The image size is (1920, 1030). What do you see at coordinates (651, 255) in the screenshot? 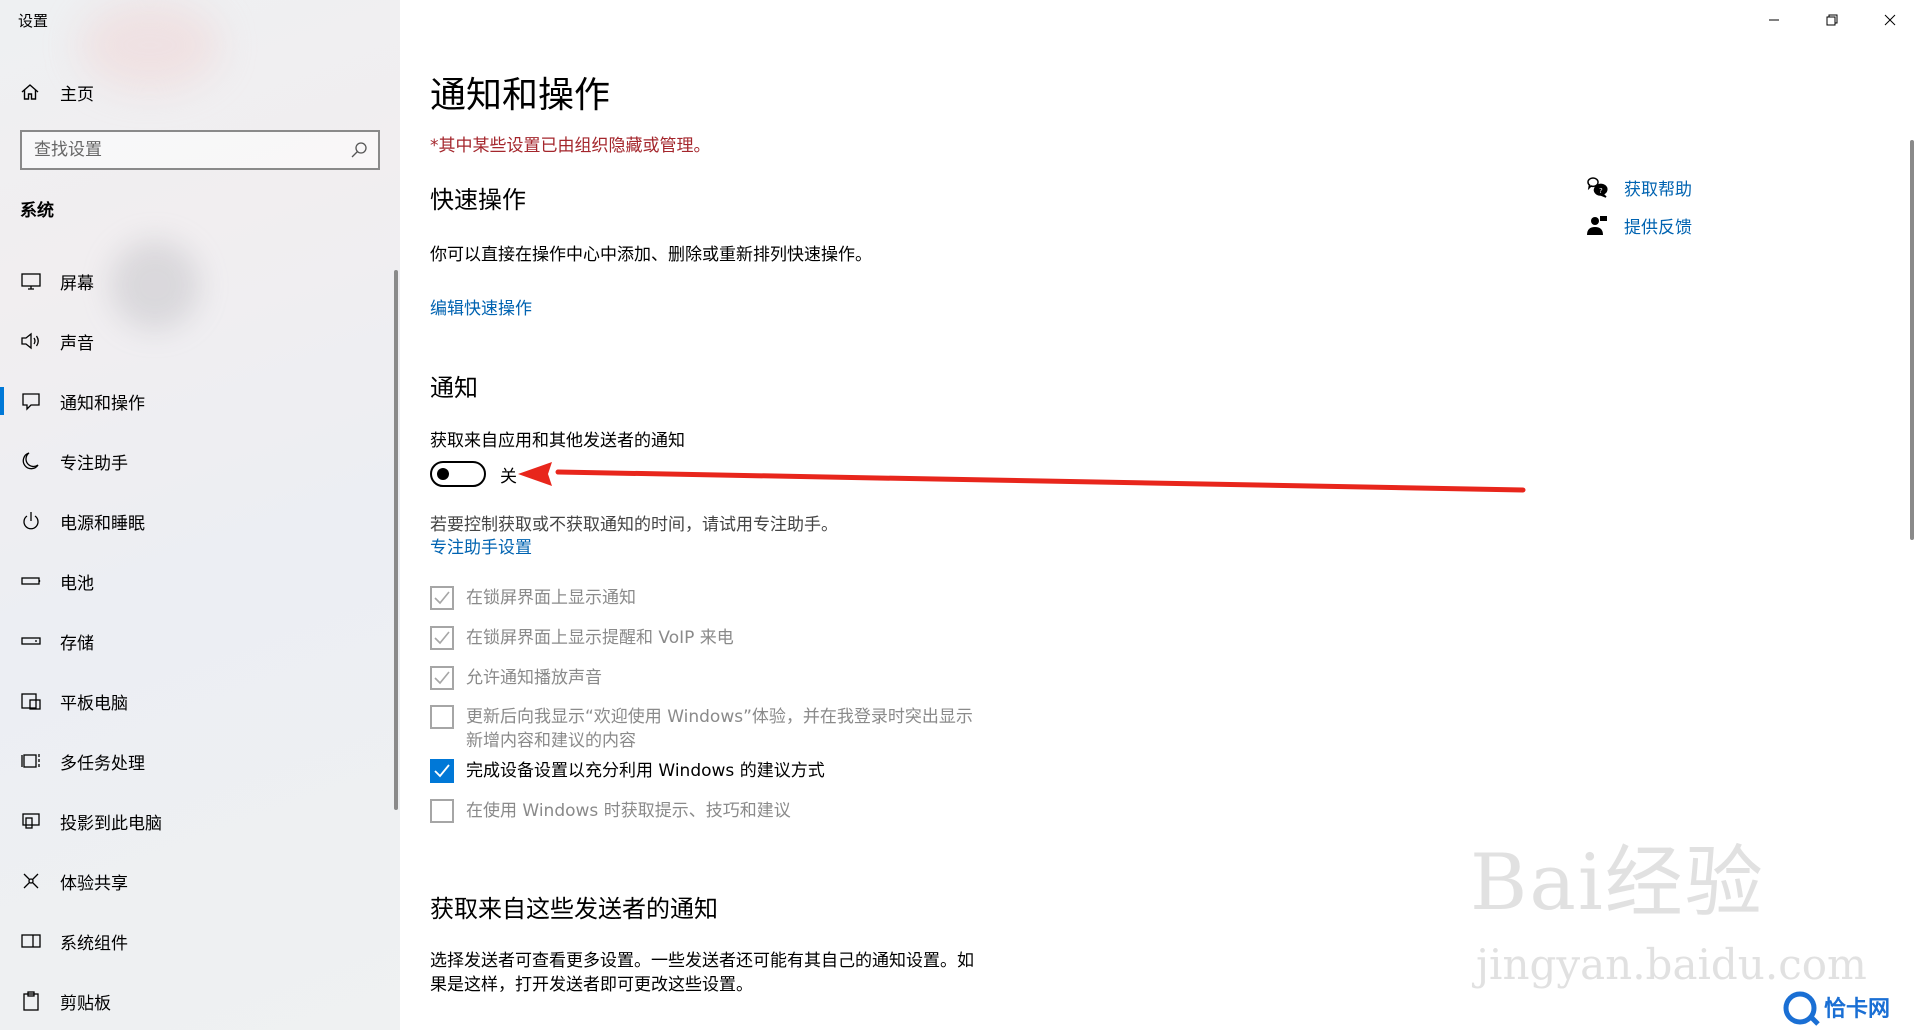
I see `quick-actions-description: 你可以直接在操作中心中添加、删除或重新排列快速操作。` at bounding box center [651, 255].